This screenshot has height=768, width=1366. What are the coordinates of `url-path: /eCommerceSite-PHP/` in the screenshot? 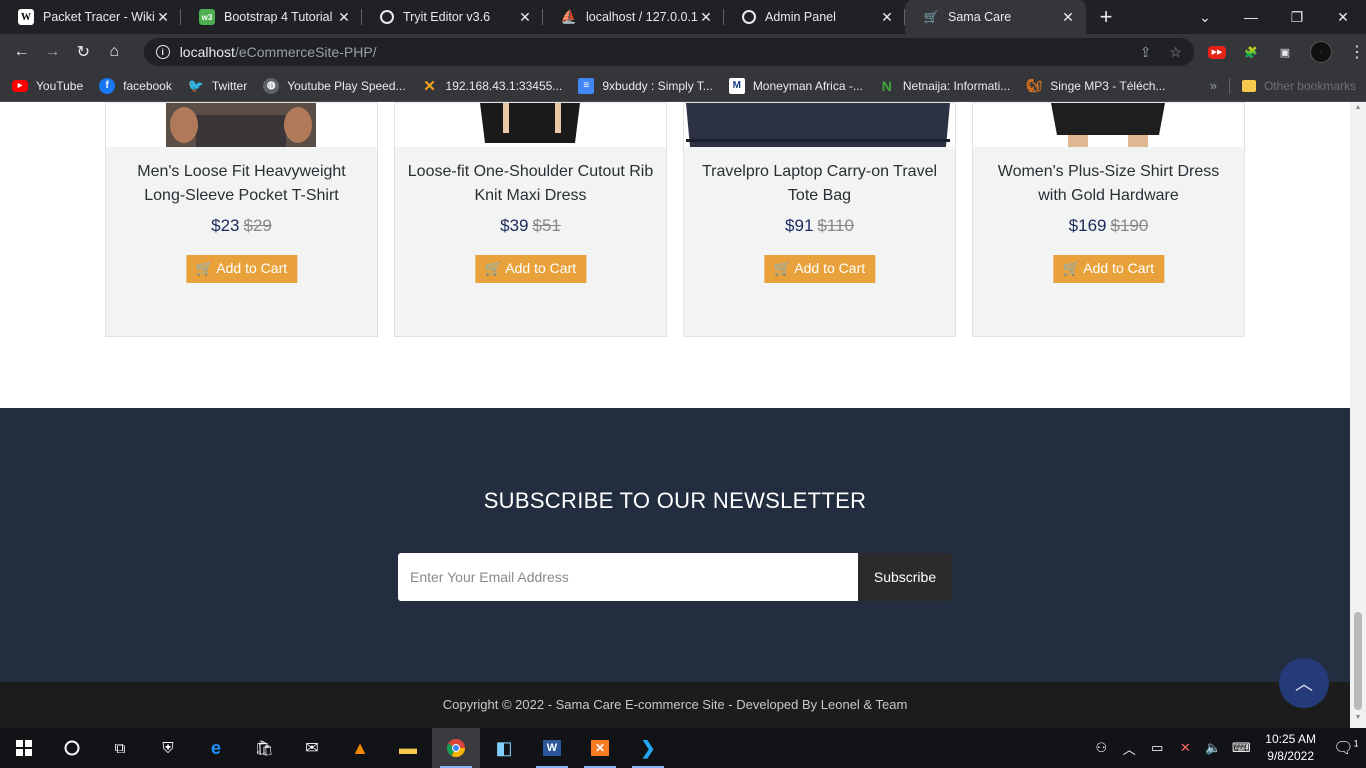 It's located at (305, 52).